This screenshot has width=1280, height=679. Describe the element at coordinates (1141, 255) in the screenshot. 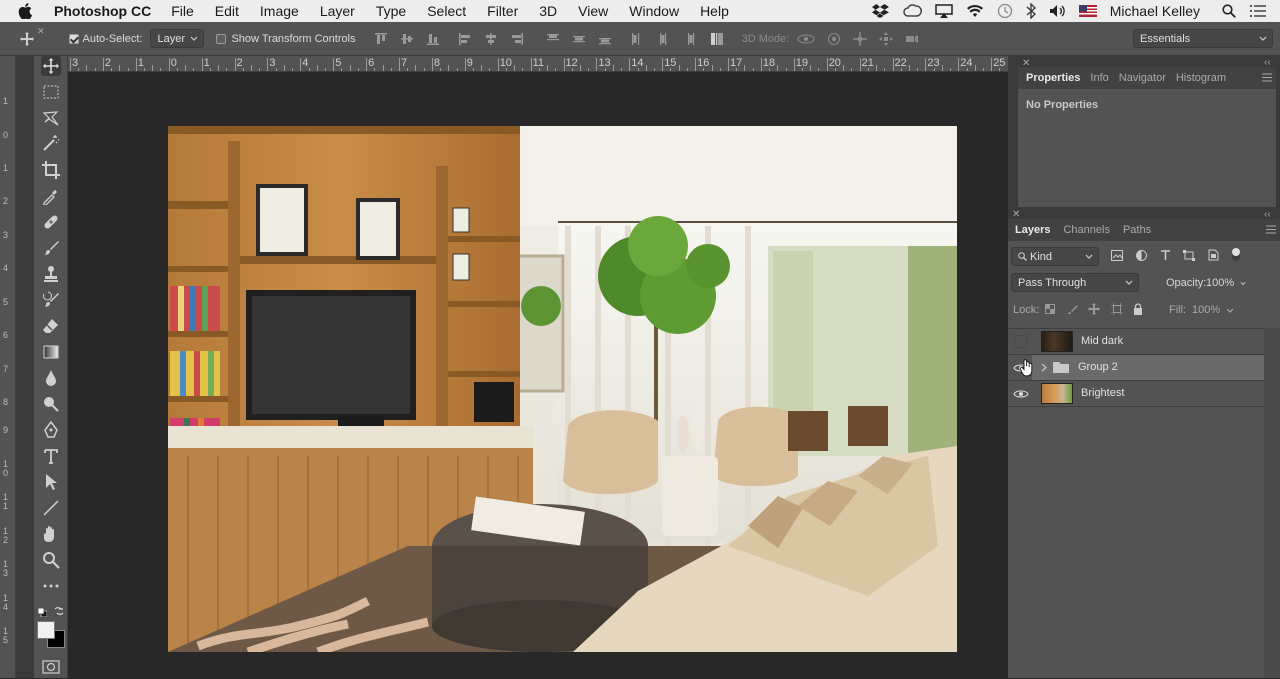

I see `filter-adjustment-icon` at that location.